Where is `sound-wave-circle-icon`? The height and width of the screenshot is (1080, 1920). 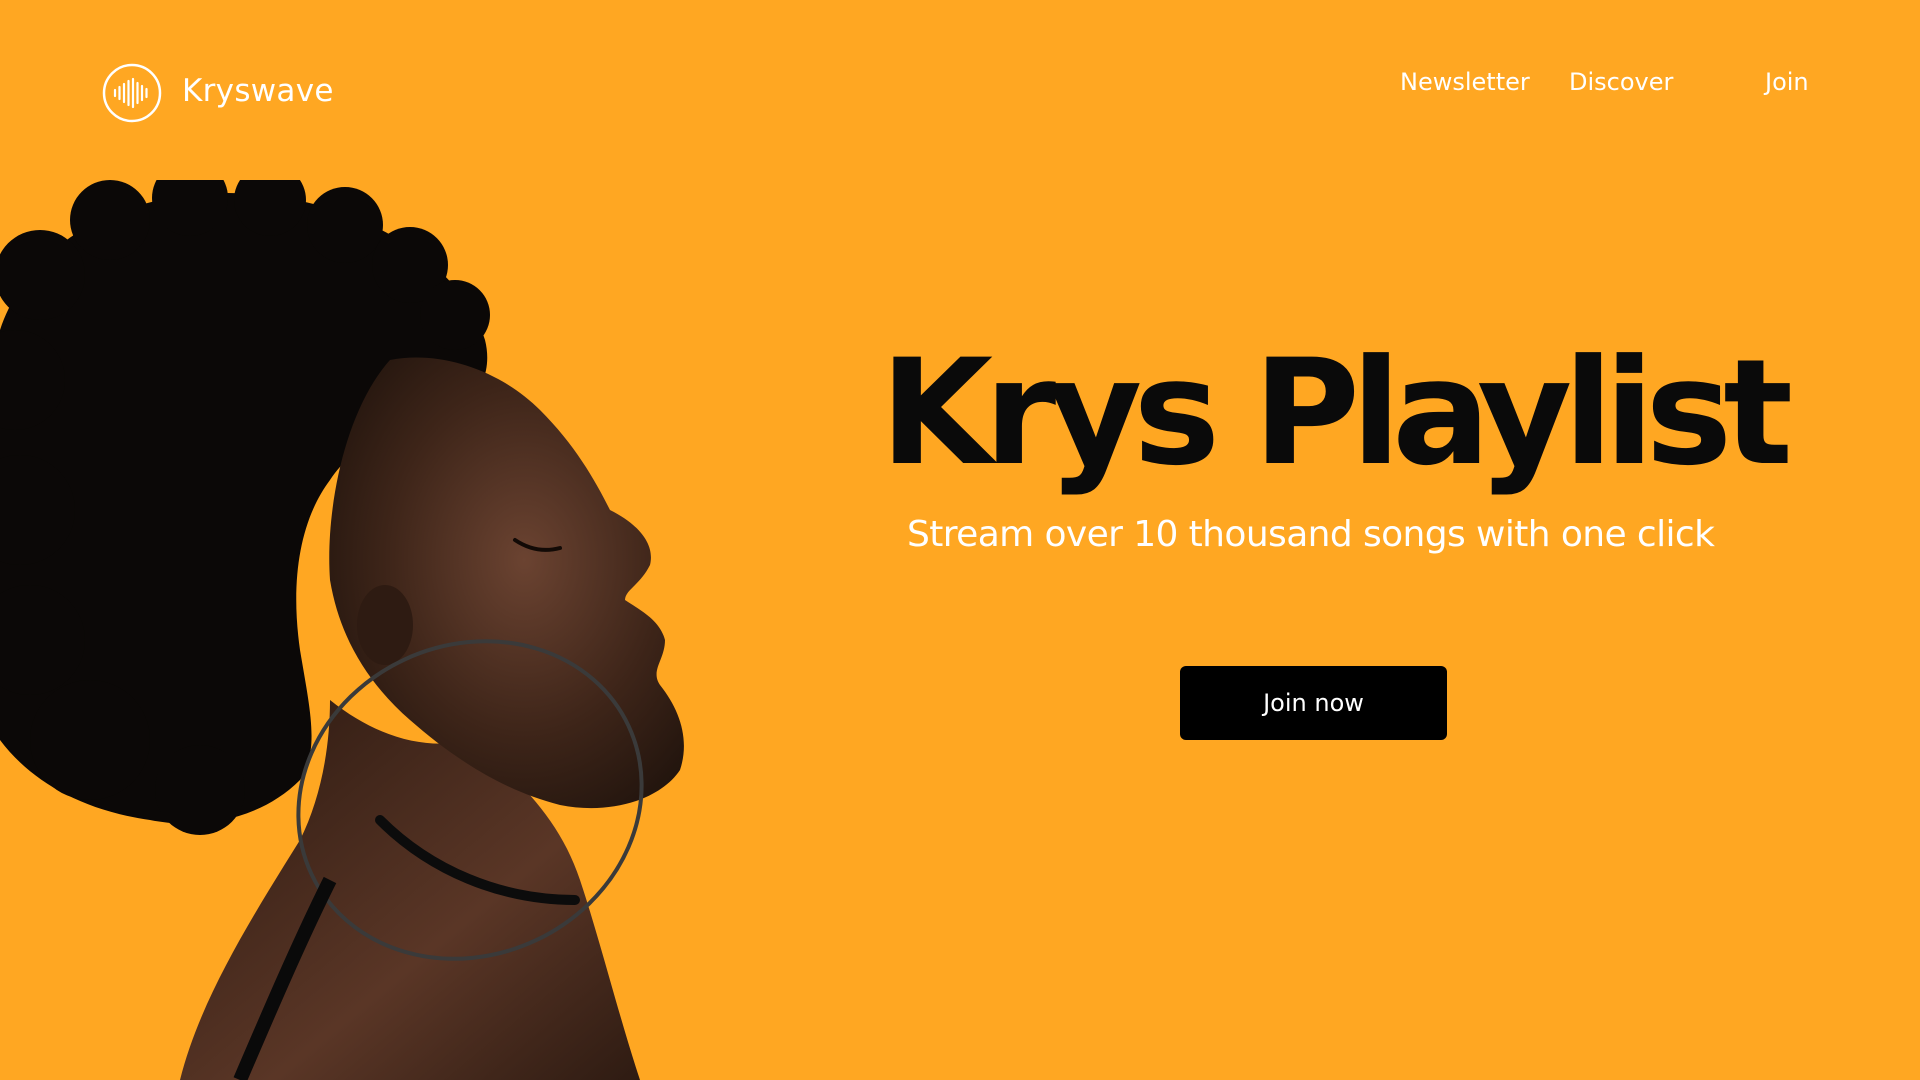 sound-wave-circle-icon is located at coordinates (132, 93).